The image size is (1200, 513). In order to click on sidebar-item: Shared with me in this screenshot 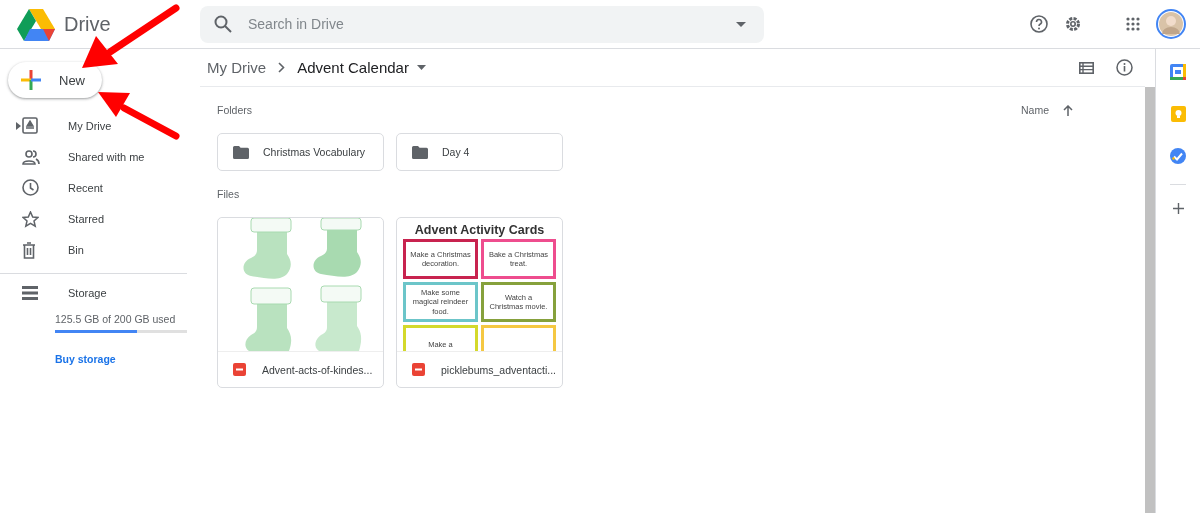, I will do `click(100, 157)`.